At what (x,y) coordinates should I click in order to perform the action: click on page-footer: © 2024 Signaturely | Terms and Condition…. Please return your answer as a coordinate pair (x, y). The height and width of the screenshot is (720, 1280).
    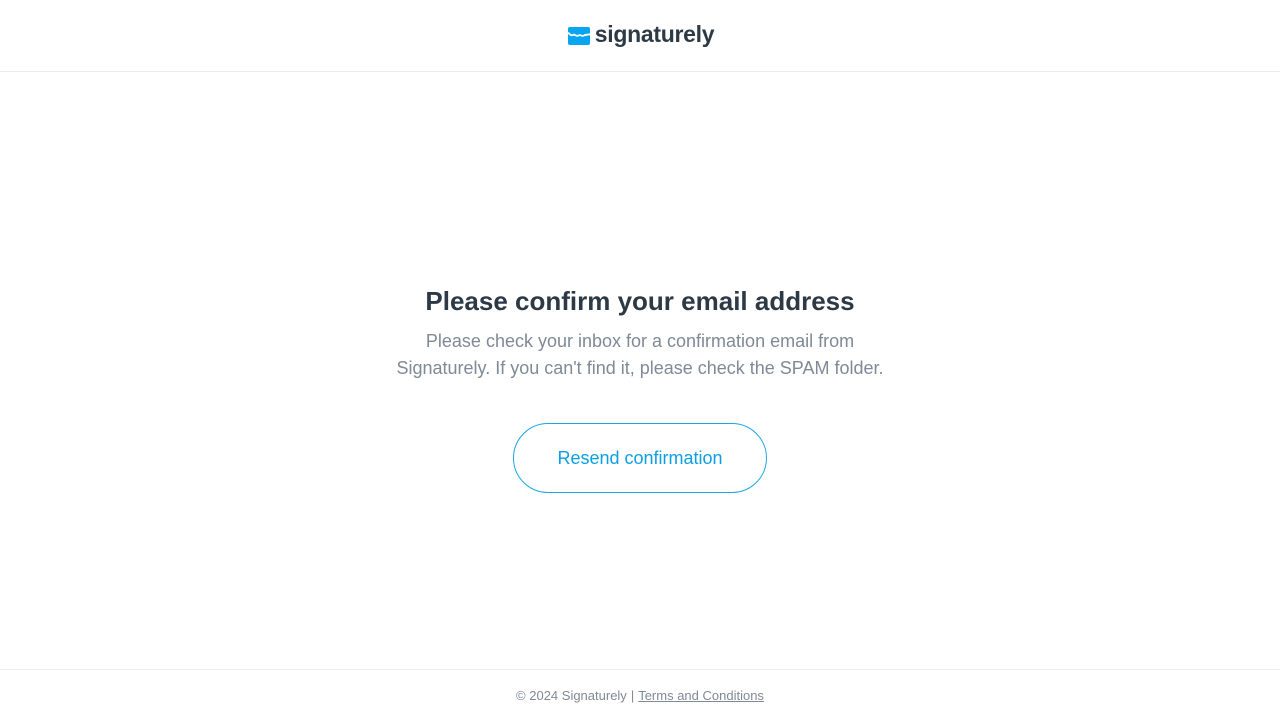
    Looking at the image, I should click on (640, 694).